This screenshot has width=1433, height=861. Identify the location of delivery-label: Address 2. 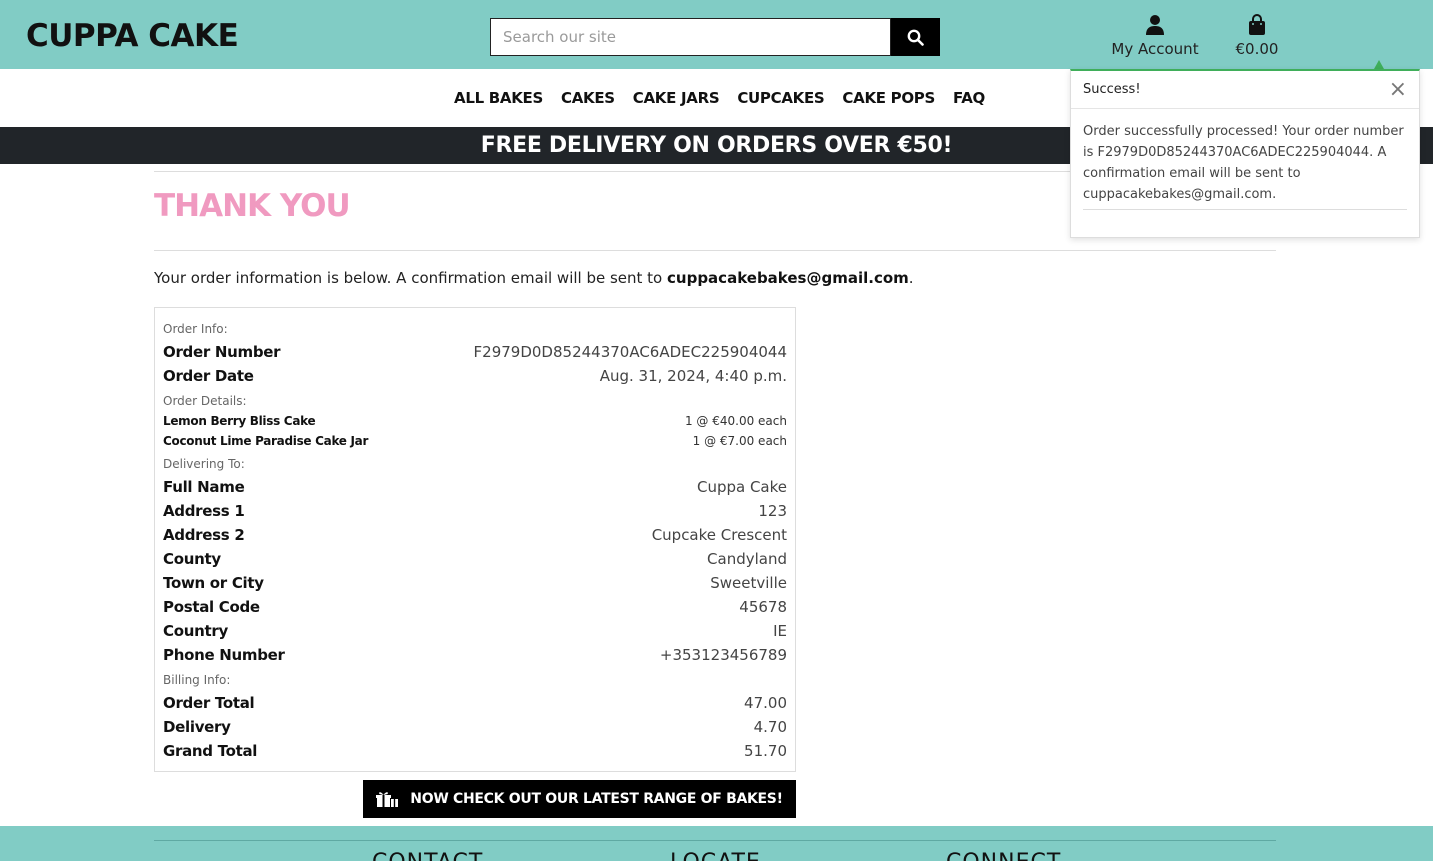
(204, 535).